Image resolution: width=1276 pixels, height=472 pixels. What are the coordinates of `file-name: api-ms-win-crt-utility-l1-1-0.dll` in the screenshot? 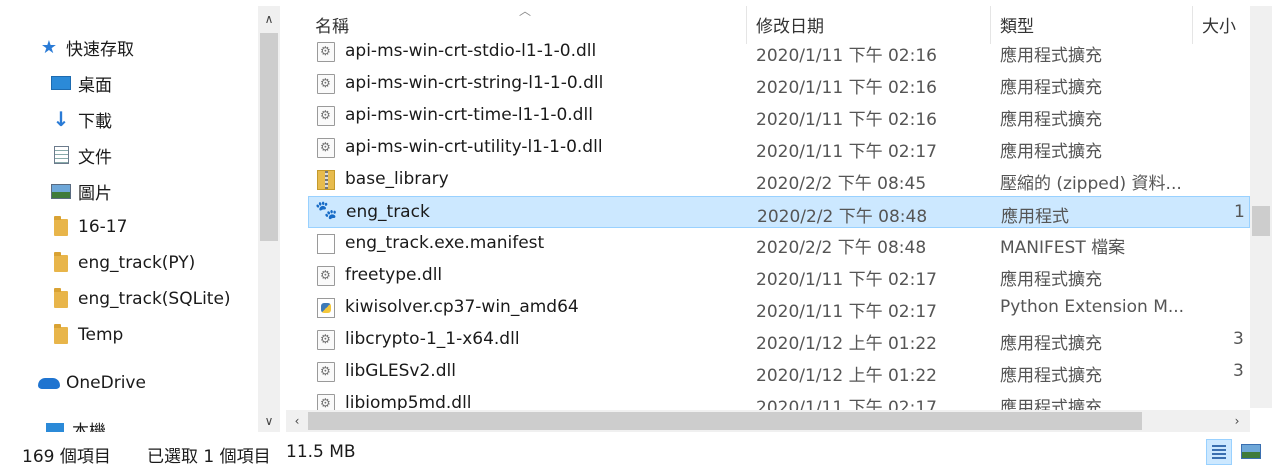 It's located at (474, 147).